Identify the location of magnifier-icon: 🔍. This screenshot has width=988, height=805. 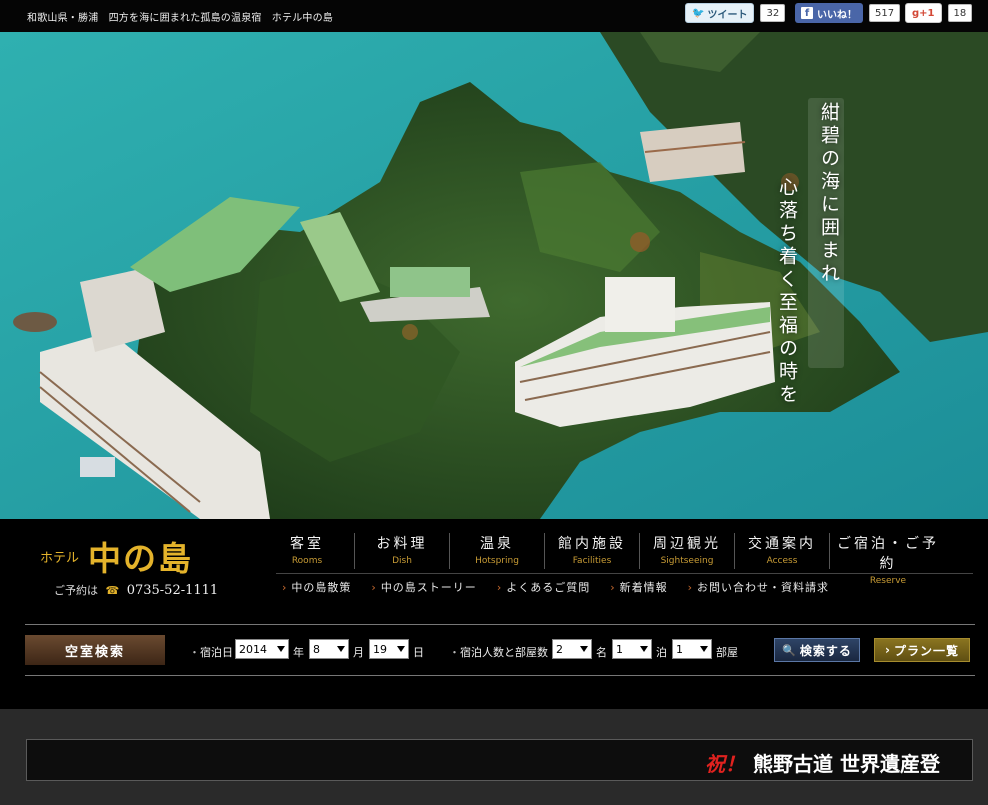
(789, 650).